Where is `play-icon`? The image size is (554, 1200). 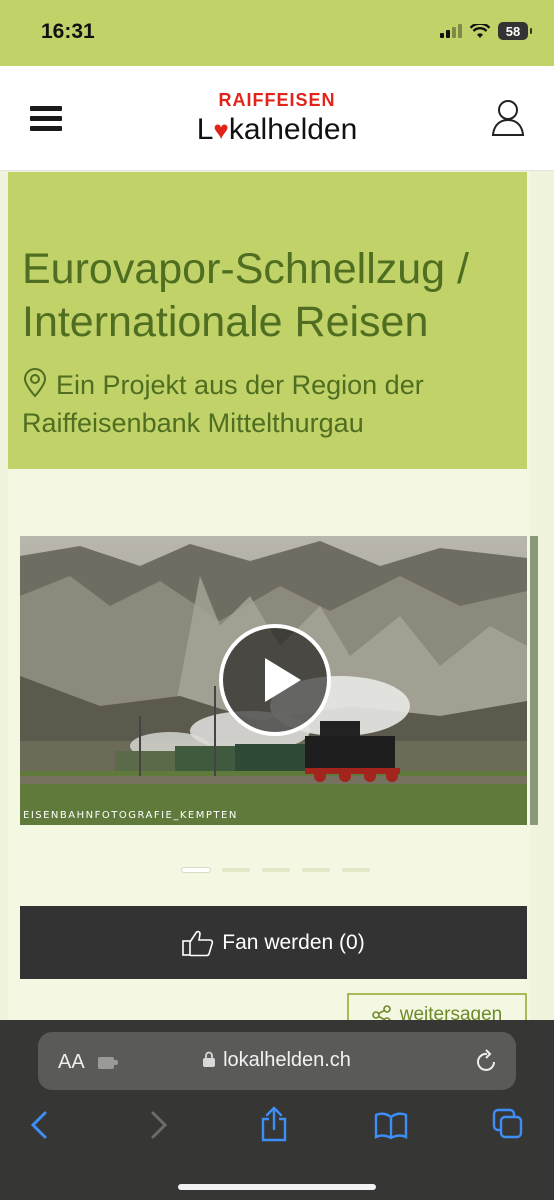
play-icon is located at coordinates (275, 680).